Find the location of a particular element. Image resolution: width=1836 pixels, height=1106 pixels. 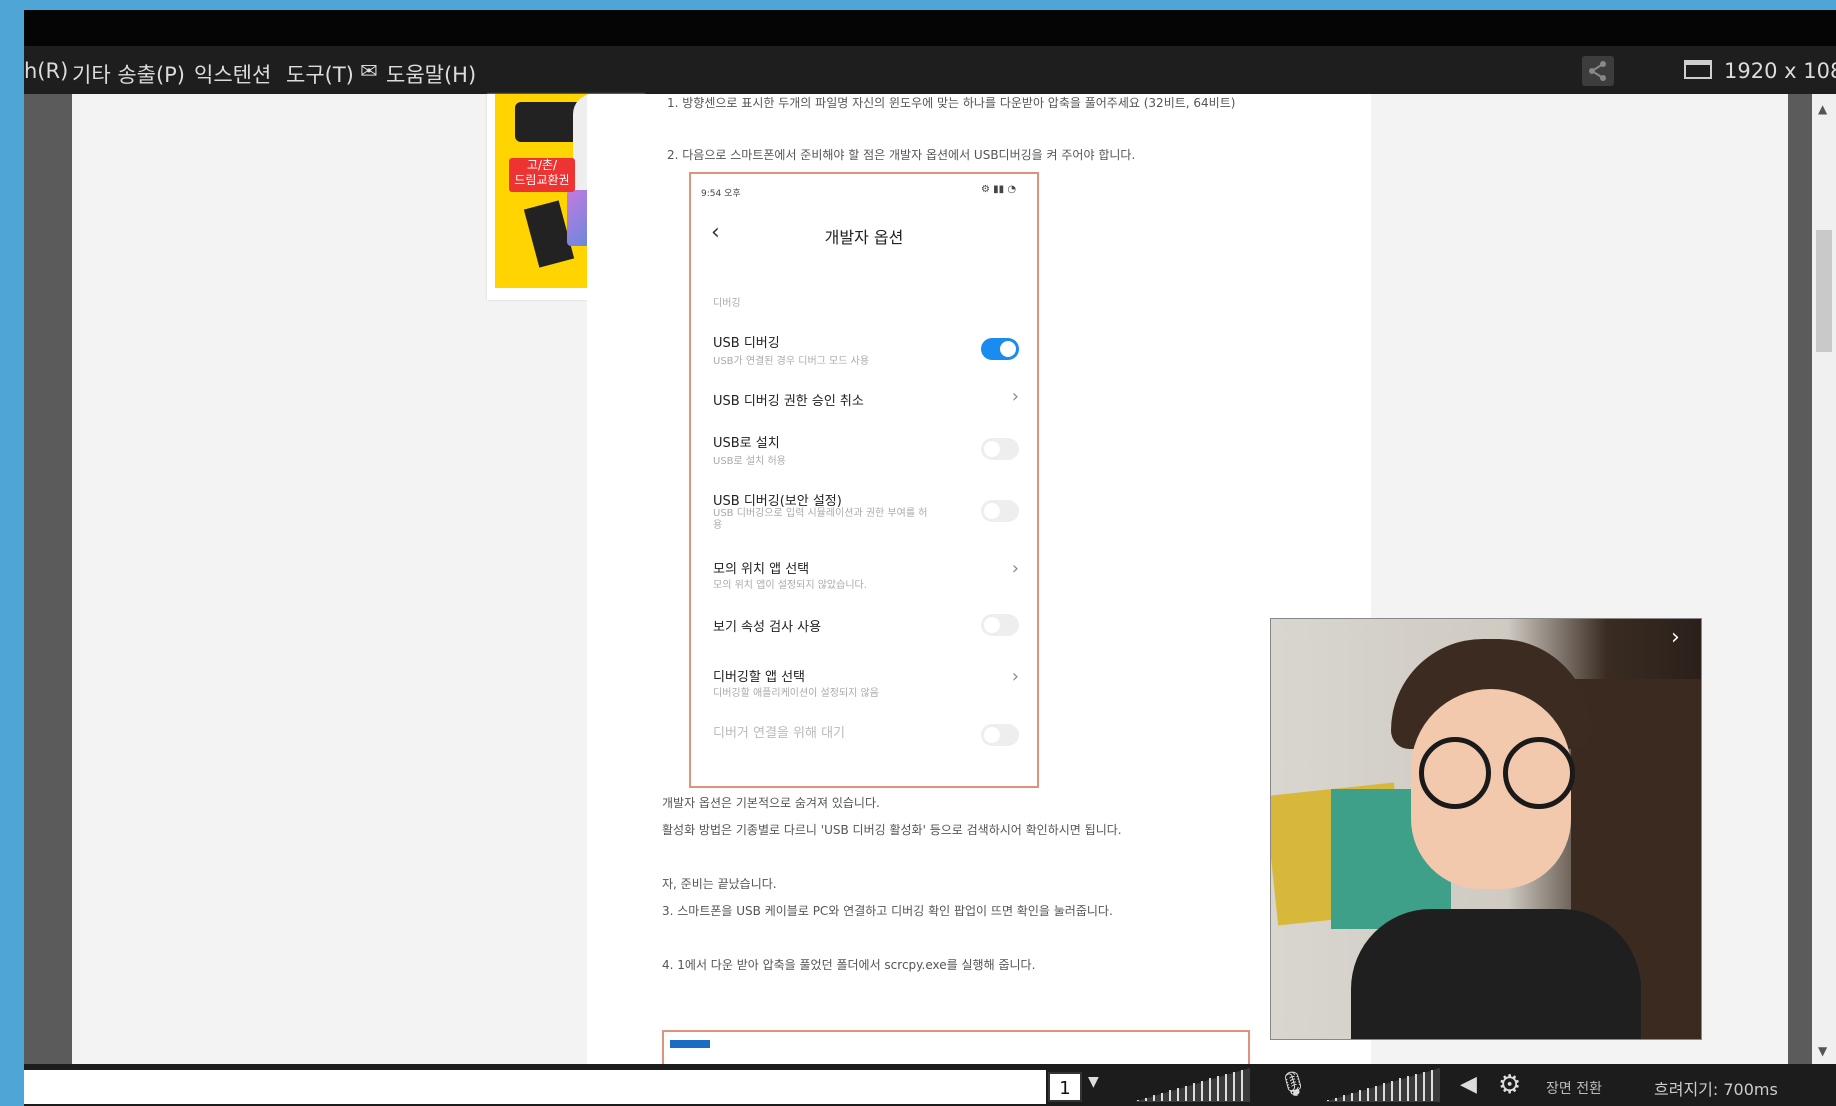

mic-volume-slider is located at coordinates (1192, 1085).